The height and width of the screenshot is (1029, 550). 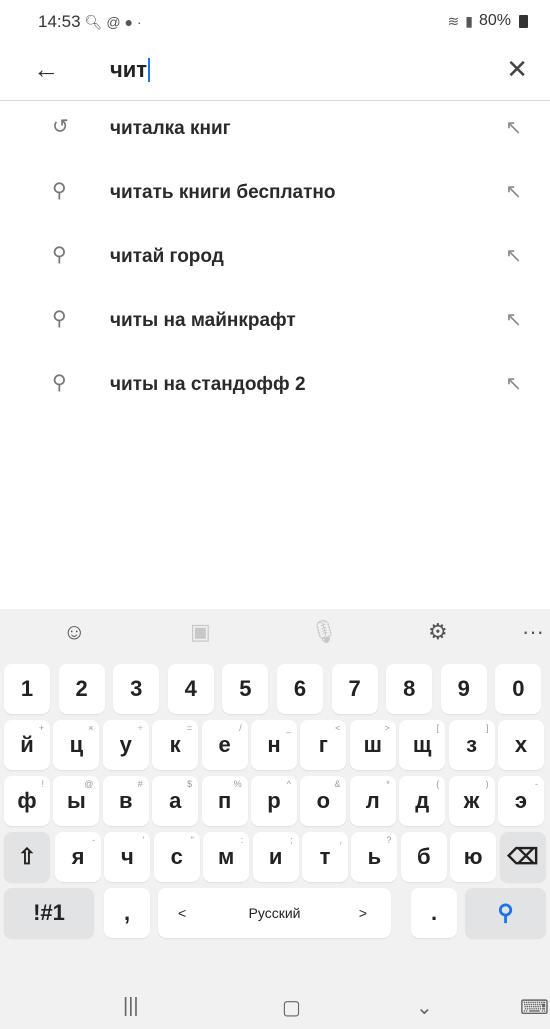 I want to click on key-3: 3, so click(x=136, y=689).